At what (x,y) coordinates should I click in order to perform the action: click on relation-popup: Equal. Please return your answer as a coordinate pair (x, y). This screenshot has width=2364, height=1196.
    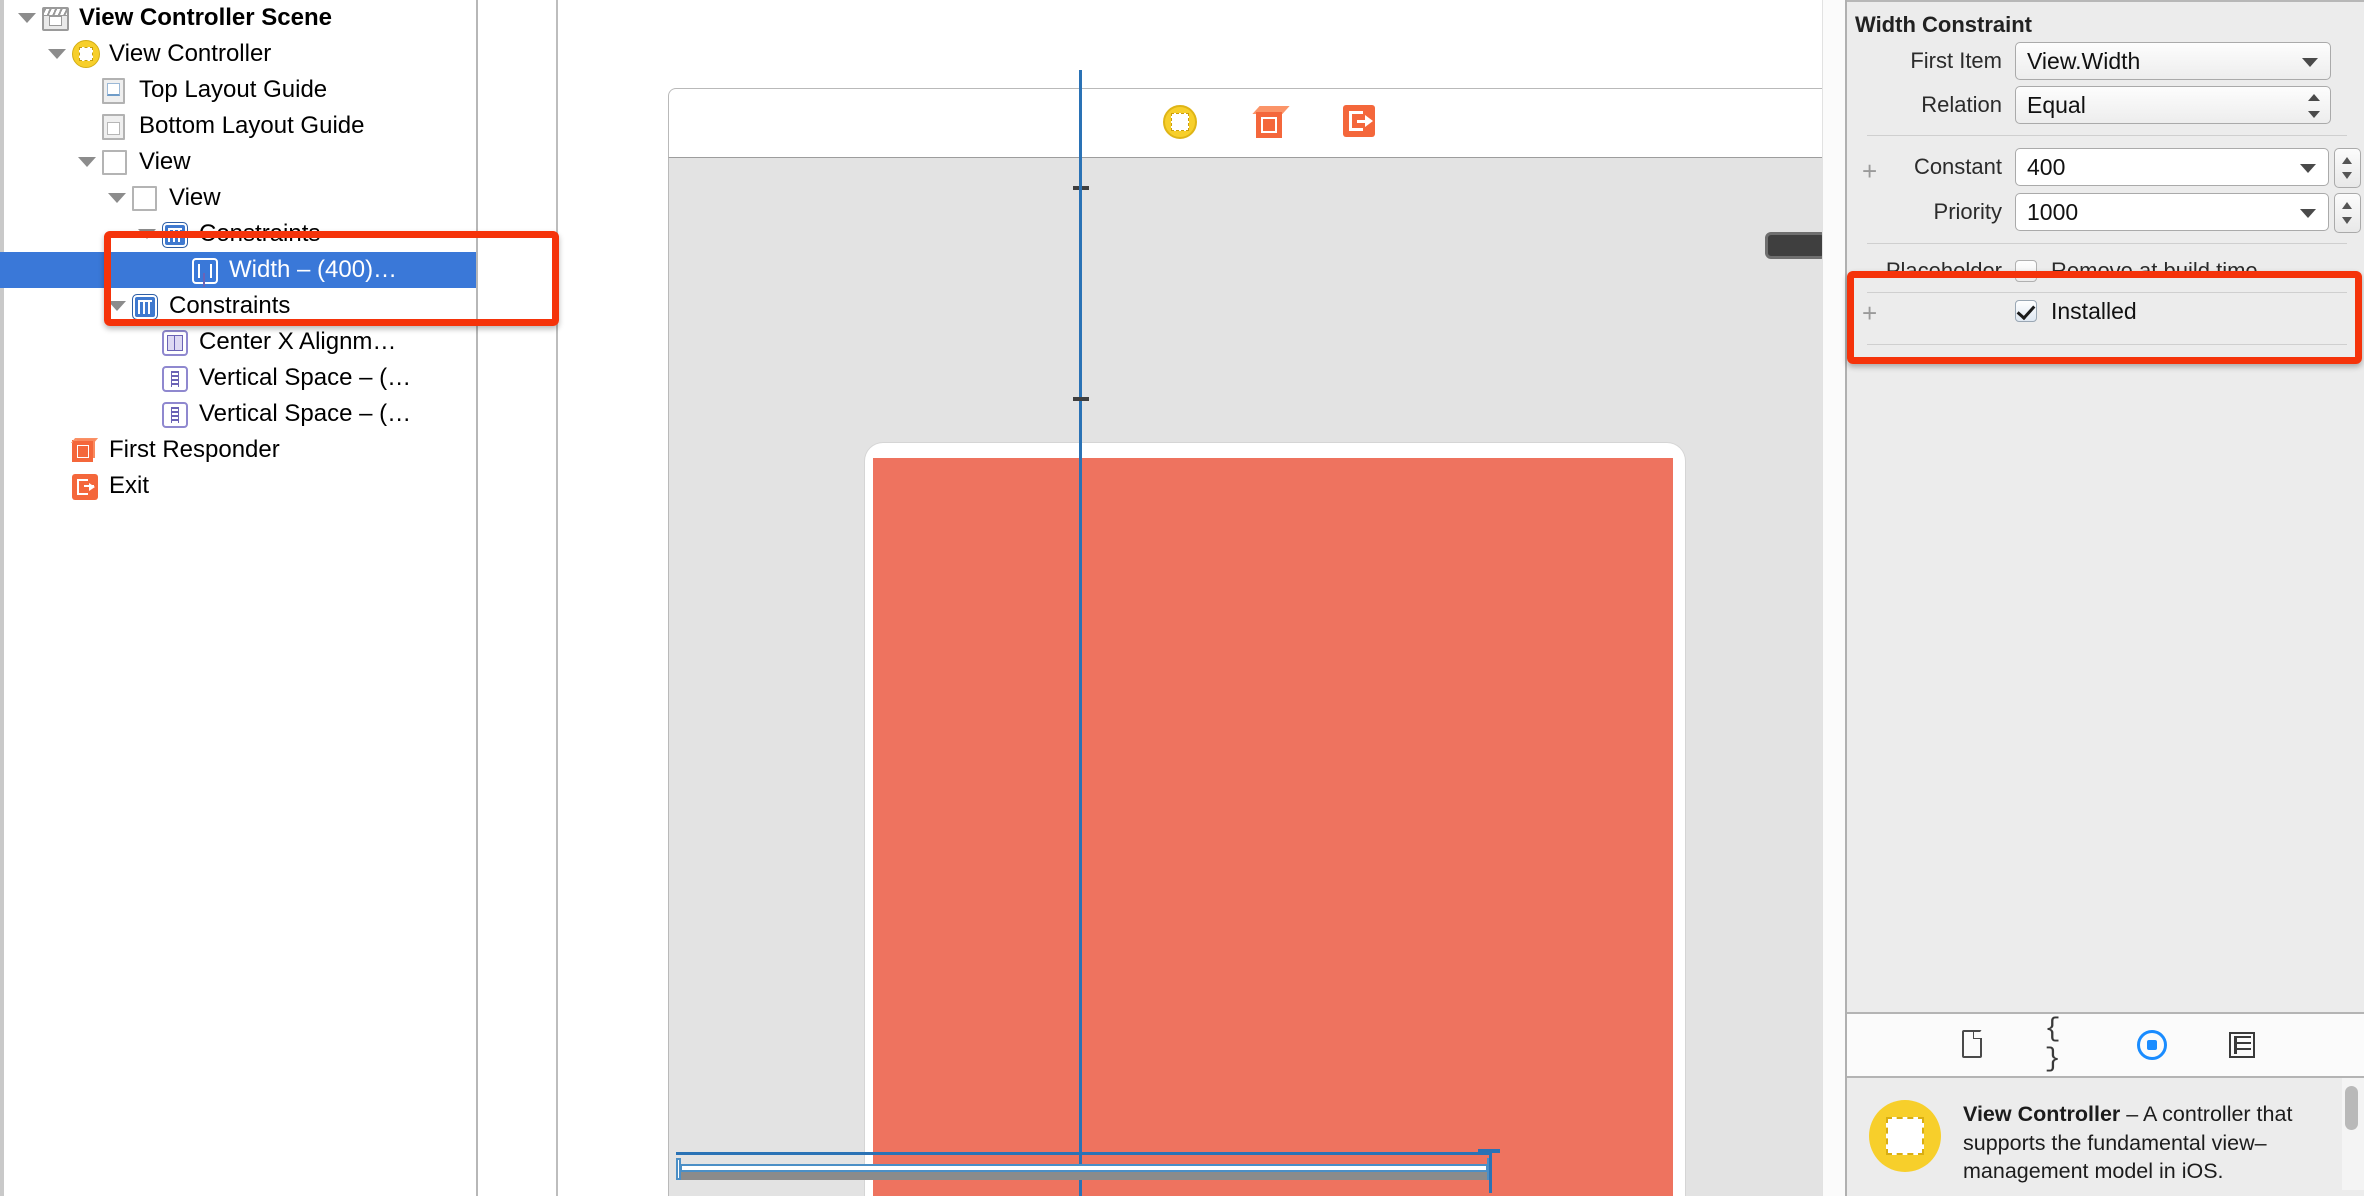
    Looking at the image, I should click on (2173, 105).